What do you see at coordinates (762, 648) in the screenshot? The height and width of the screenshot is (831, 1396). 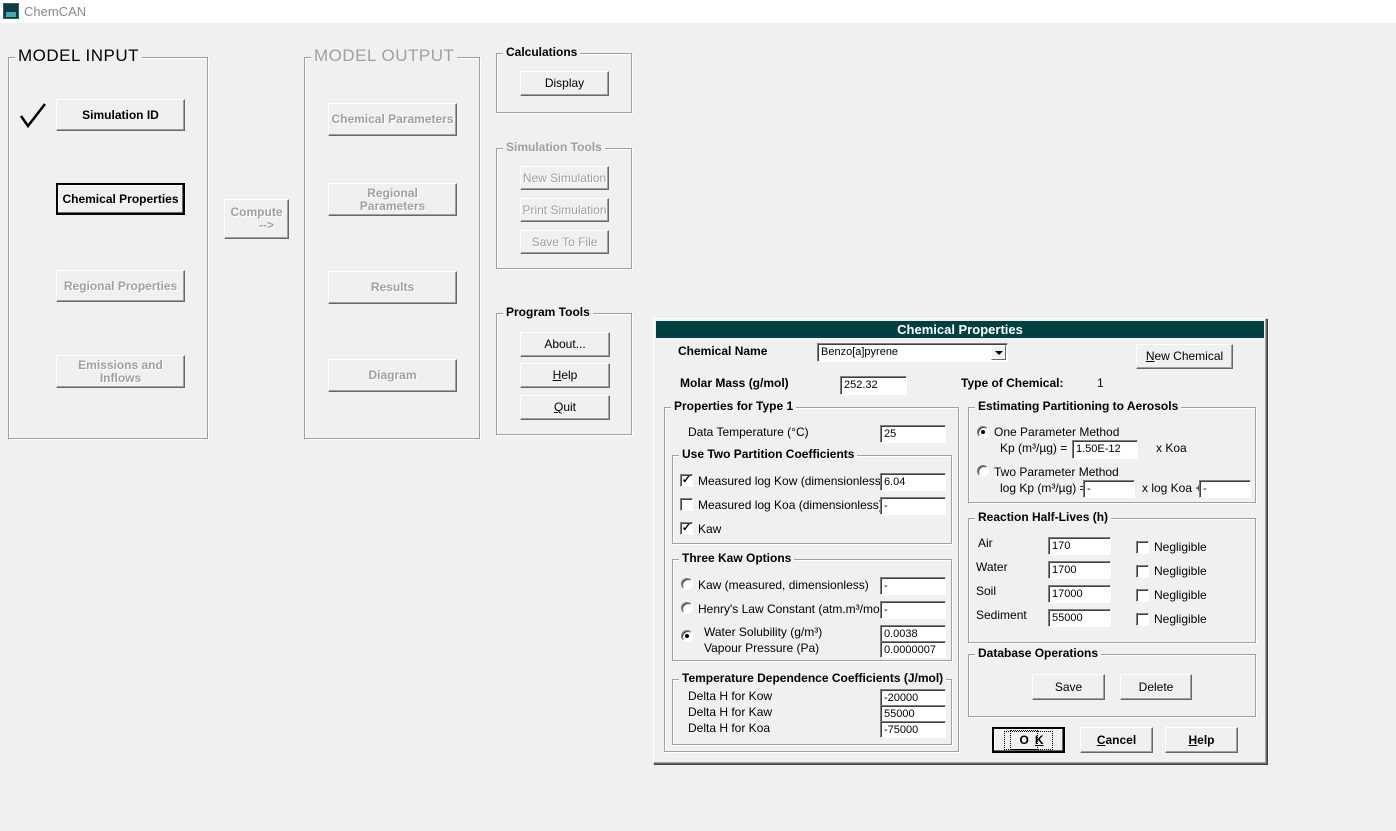 I see `vapour-pressure-label: Vapour Pressure (Pa)` at bounding box center [762, 648].